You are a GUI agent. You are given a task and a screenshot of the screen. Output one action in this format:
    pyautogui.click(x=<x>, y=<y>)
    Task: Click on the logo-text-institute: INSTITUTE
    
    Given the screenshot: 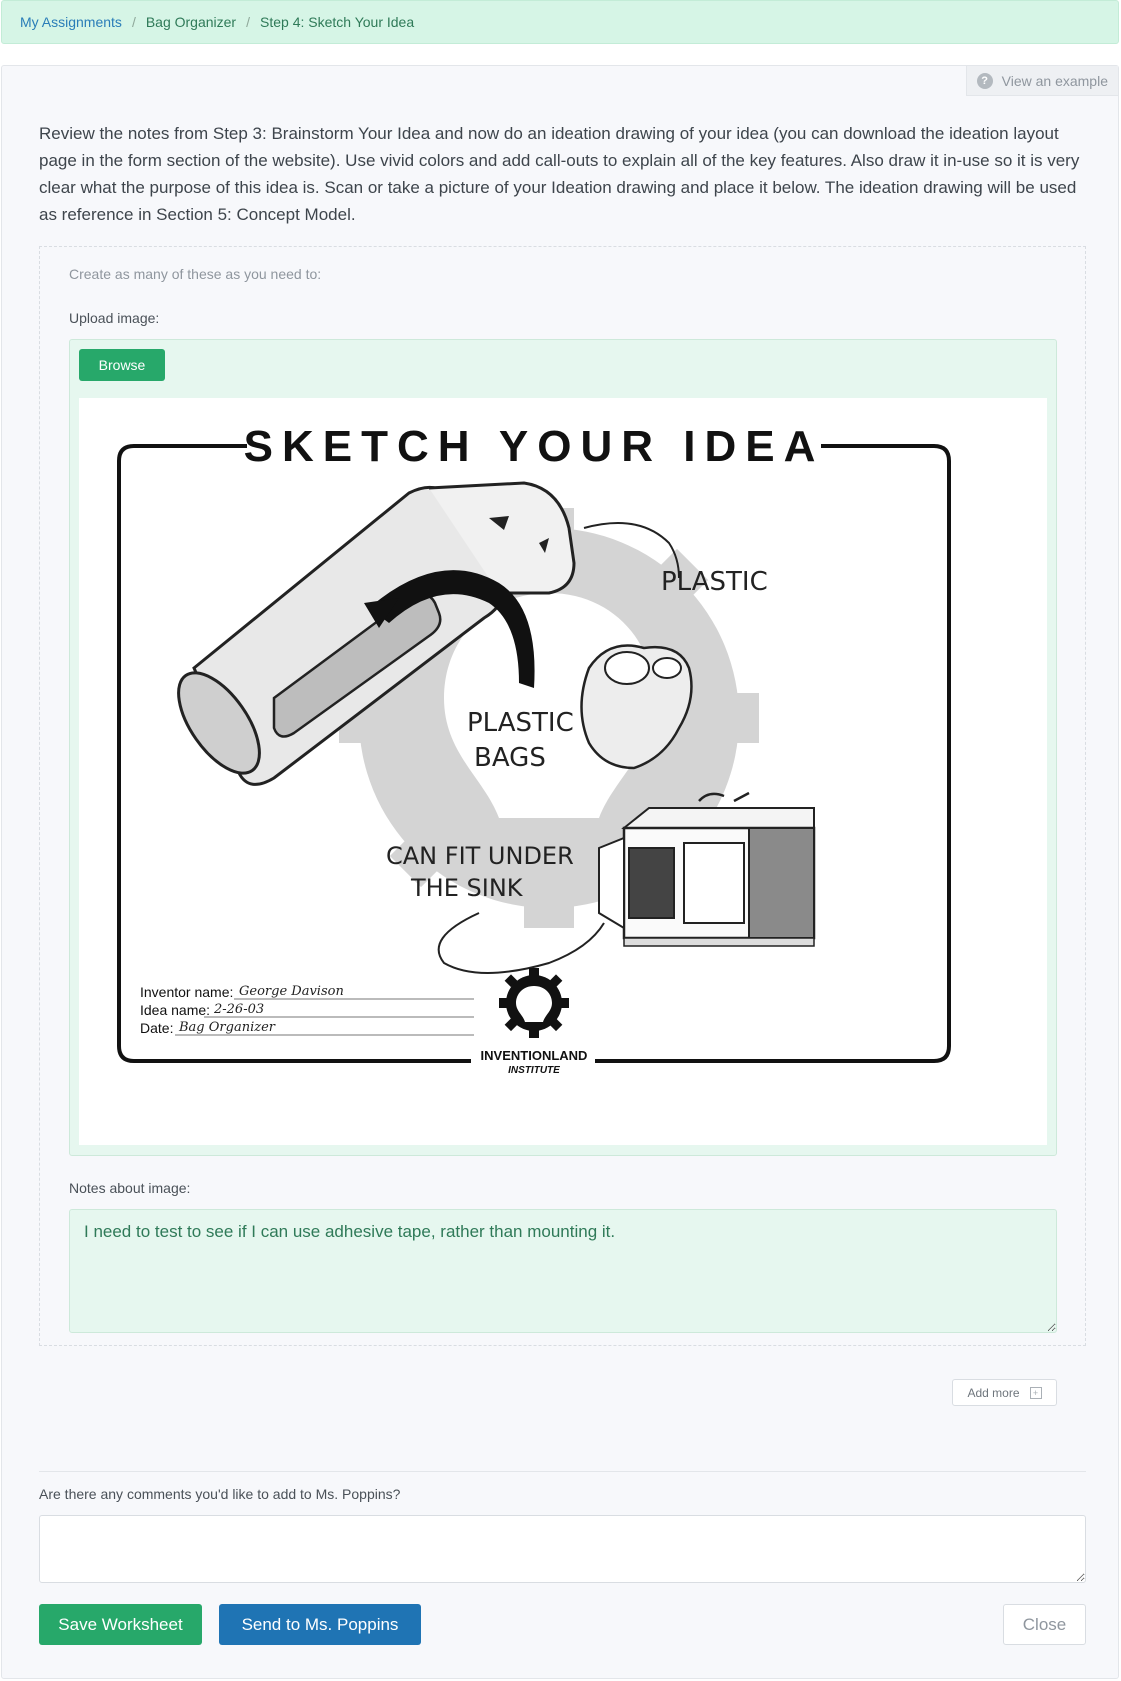 What is the action you would take?
    pyautogui.click(x=534, y=1070)
    